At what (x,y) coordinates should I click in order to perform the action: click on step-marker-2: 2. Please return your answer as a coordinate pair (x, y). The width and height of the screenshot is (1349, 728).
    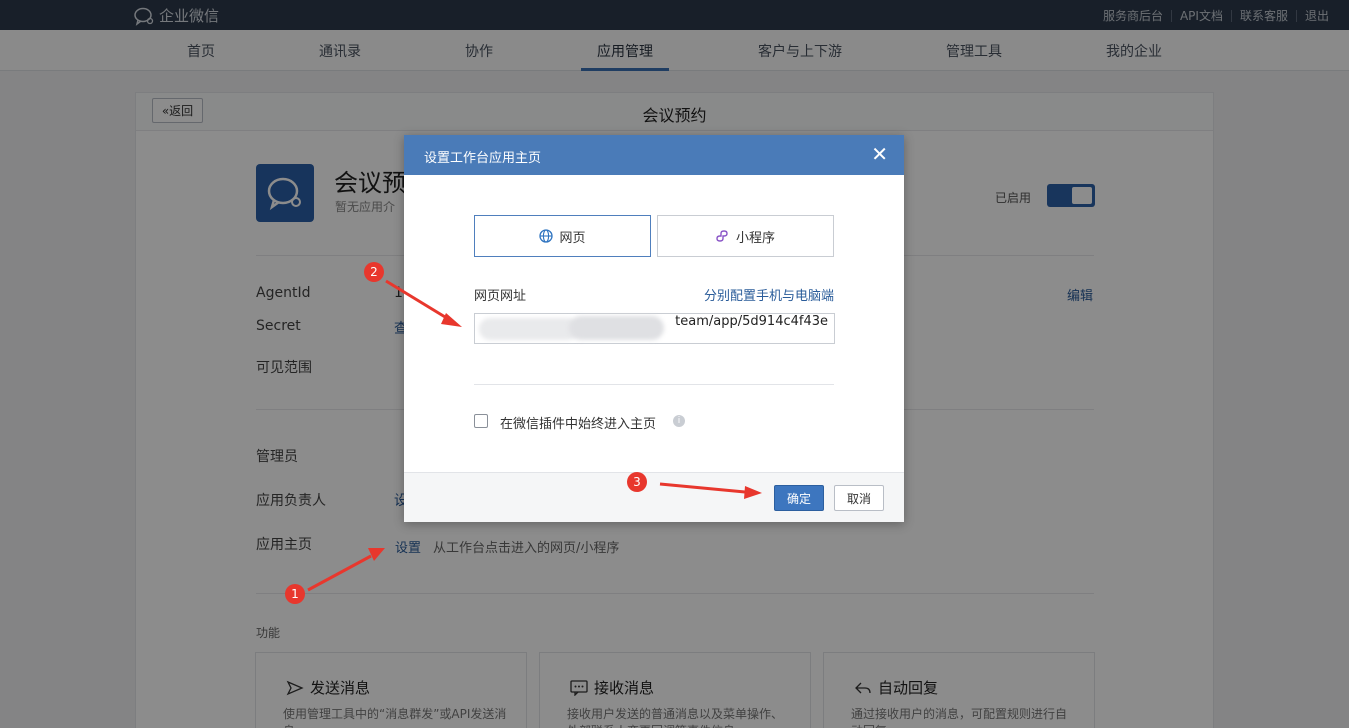
    Looking at the image, I should click on (374, 272).